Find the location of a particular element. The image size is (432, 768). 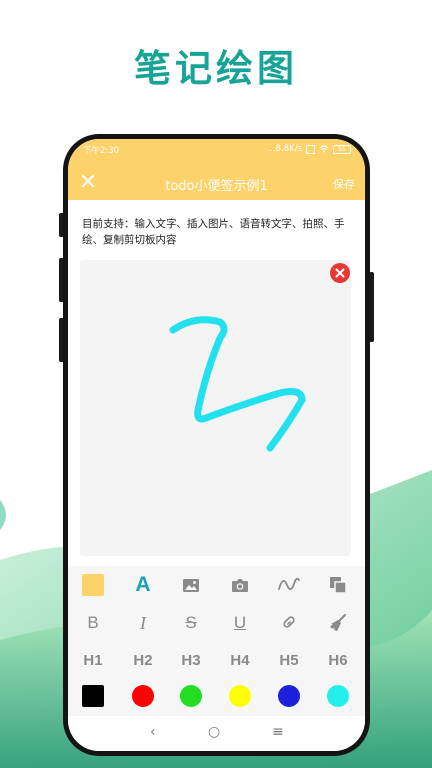

home-nav-button: ○ is located at coordinates (214, 732).